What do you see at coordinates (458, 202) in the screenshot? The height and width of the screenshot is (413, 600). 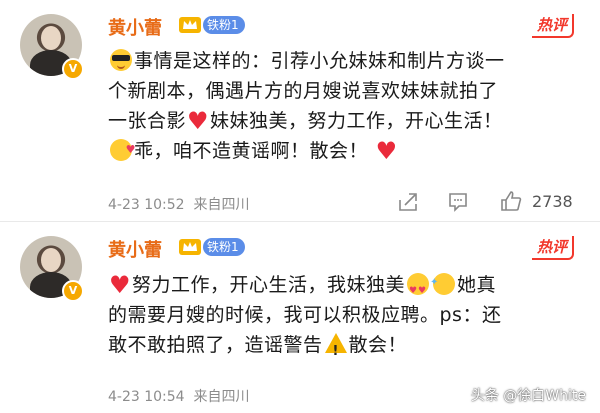 I see `comment-icon` at bounding box center [458, 202].